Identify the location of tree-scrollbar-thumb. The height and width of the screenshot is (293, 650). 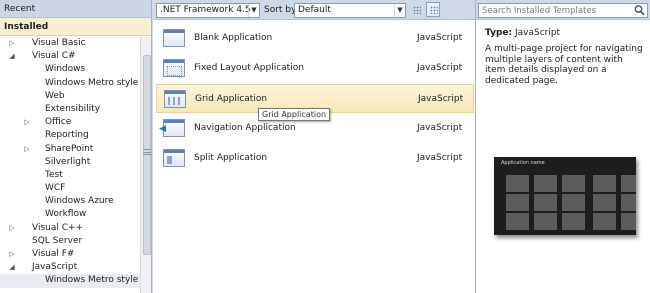
(147, 155).